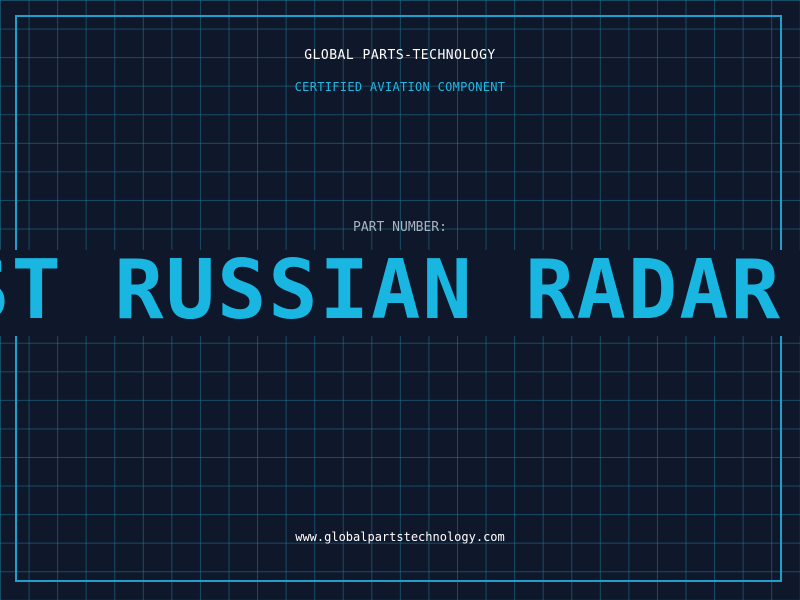 Image resolution: width=800 pixels, height=600 pixels. I want to click on website-link: www.globalpartstechnology.com, so click(400, 537).